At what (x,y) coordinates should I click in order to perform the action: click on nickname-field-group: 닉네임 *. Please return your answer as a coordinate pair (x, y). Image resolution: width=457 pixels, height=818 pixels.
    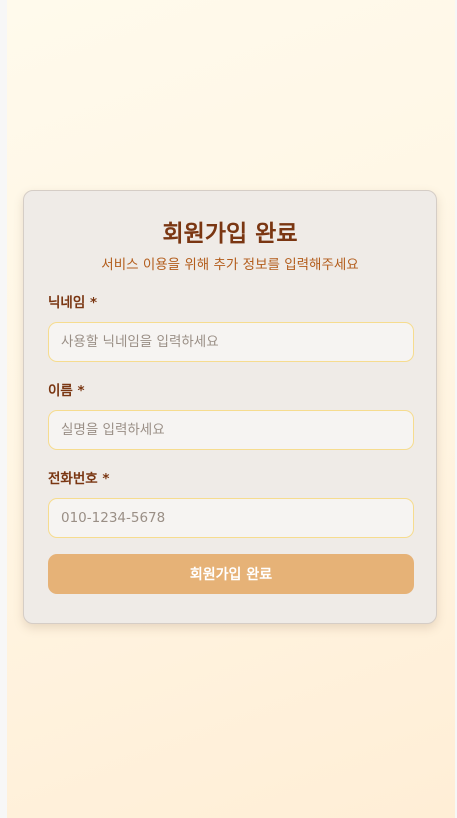
    Looking at the image, I should click on (231, 327).